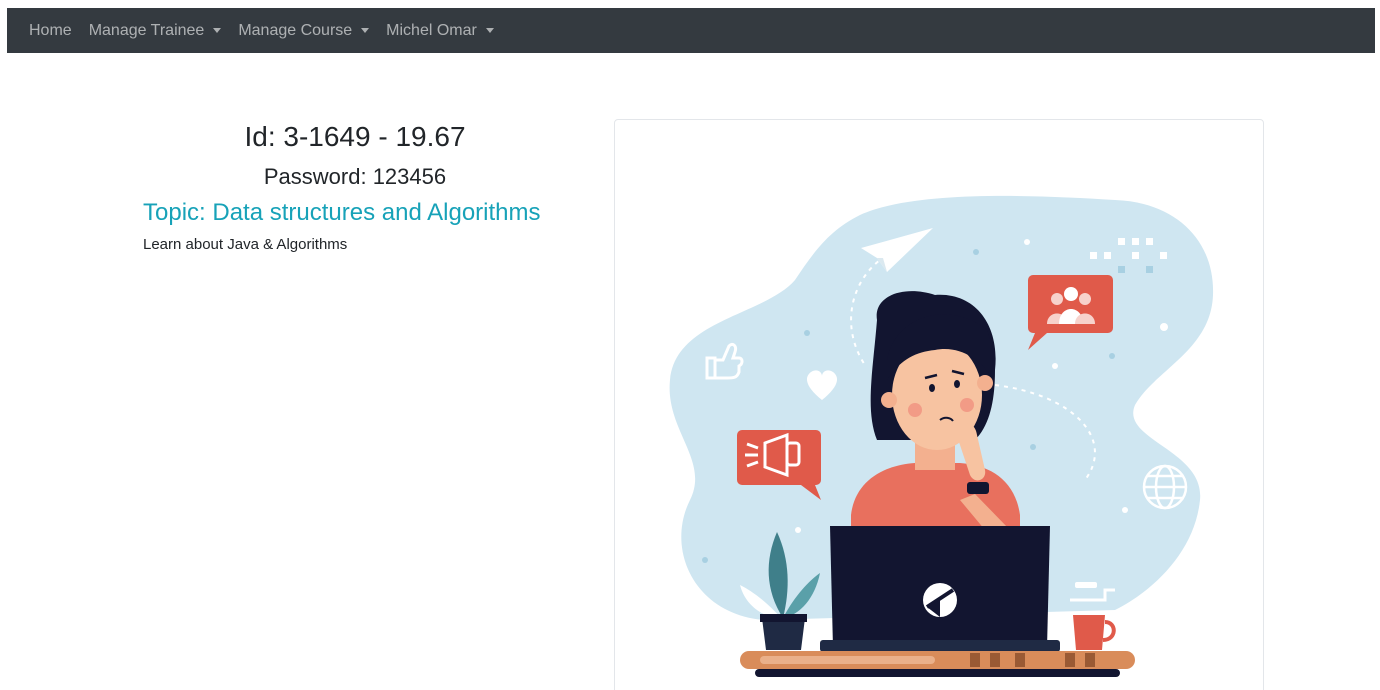 Image resolution: width=1380 pixels, height=690 pixels. I want to click on course-description: Learn about Java & Algorithms, so click(245, 244).